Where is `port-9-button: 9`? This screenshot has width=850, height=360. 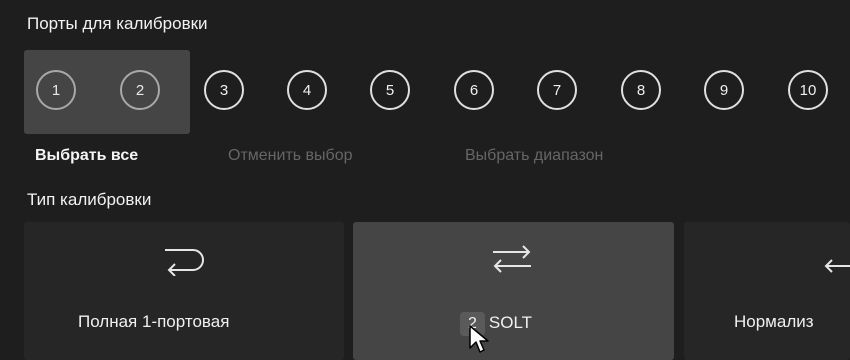
port-9-button: 9 is located at coordinates (724, 90).